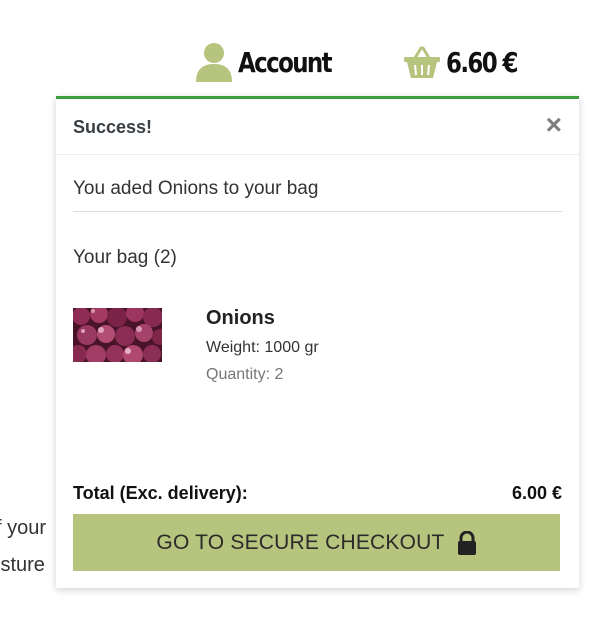 The width and height of the screenshot is (601, 631). Describe the element at coordinates (262, 347) in the screenshot. I see `product-weight: Weight: 1000 gr` at that location.